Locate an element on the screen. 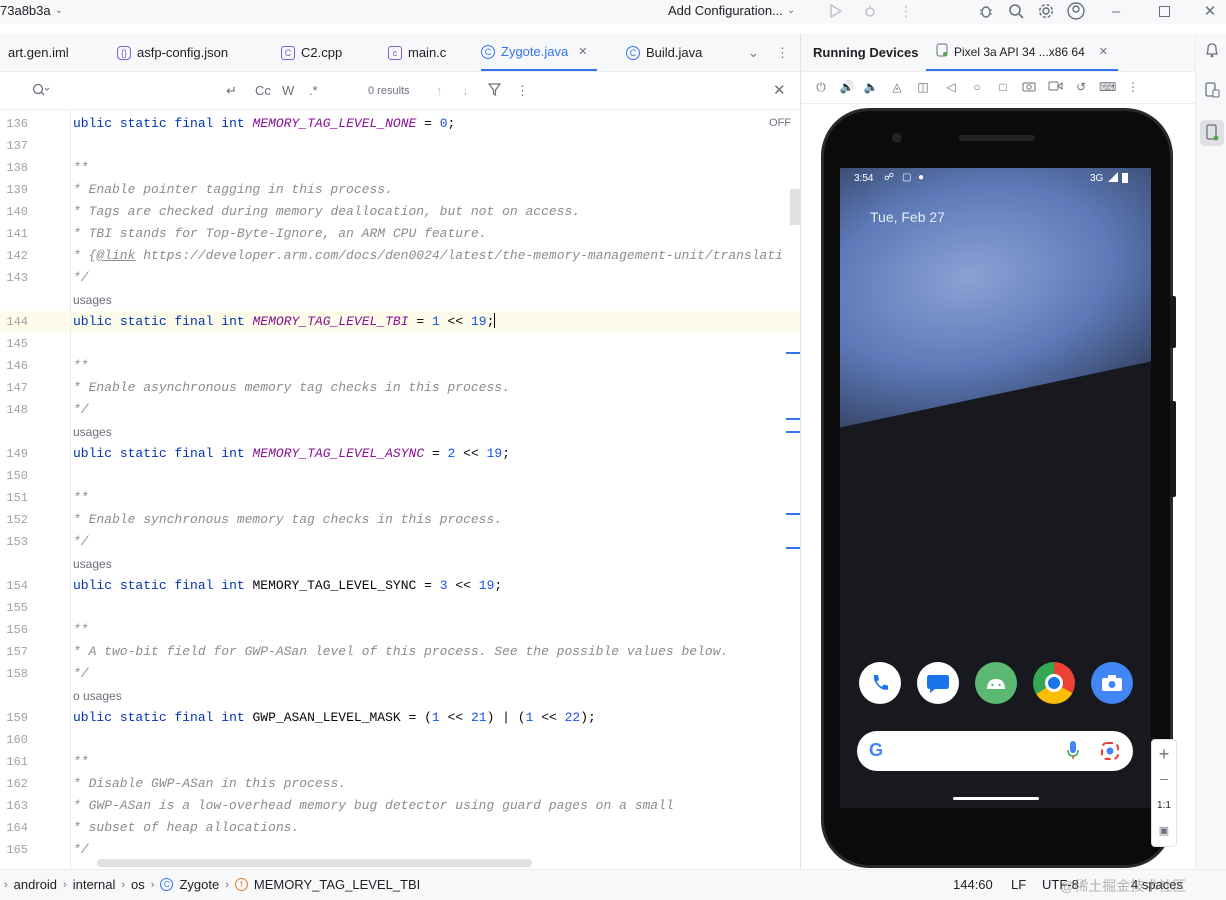 The image size is (1226, 900). earpiece is located at coordinates (997, 138).